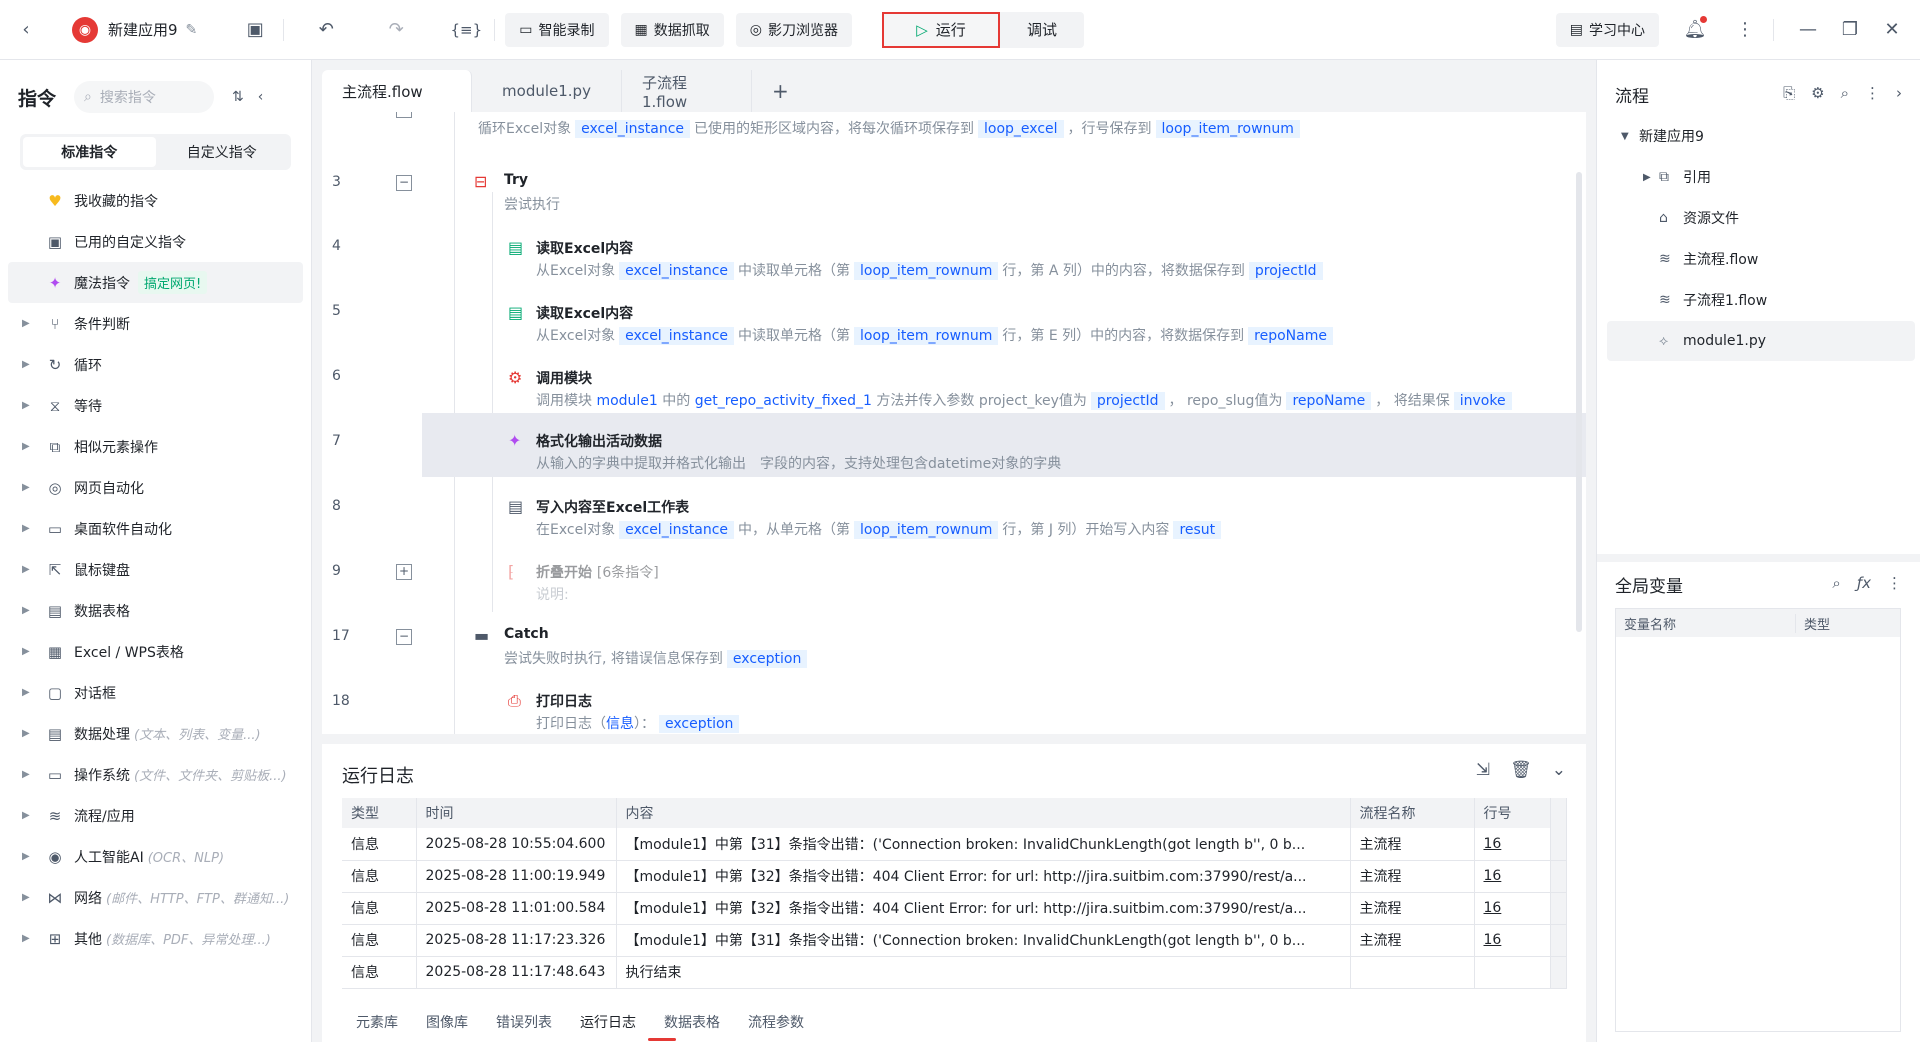 The image size is (1920, 1042). I want to click on back-icon: ‹, so click(26, 30).